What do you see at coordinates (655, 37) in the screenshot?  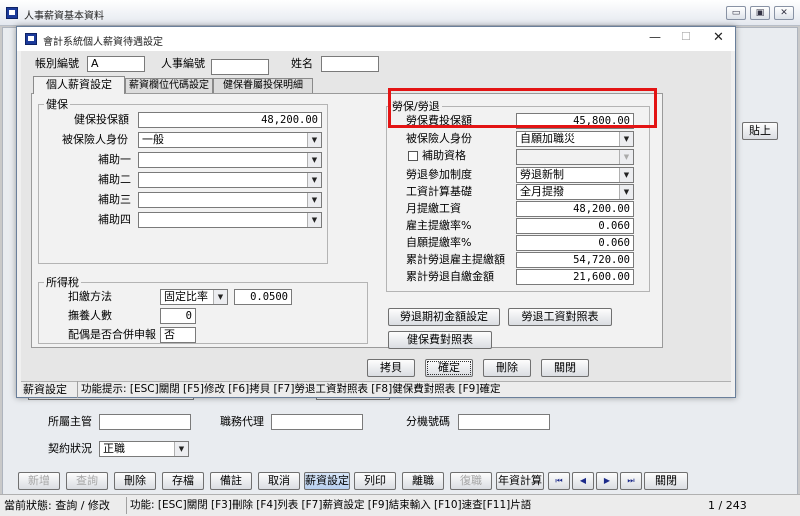 I see `dialog-minimize-icon: —` at bounding box center [655, 37].